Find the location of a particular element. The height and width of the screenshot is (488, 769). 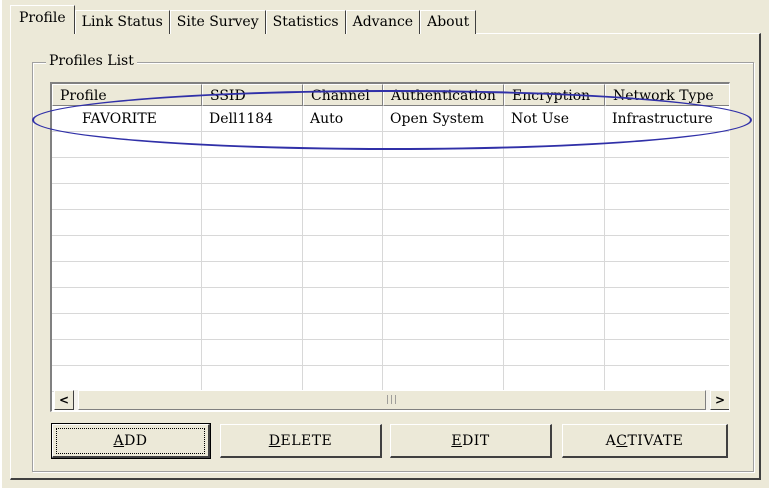

scroll-thumb: ||| is located at coordinates (392, 400).